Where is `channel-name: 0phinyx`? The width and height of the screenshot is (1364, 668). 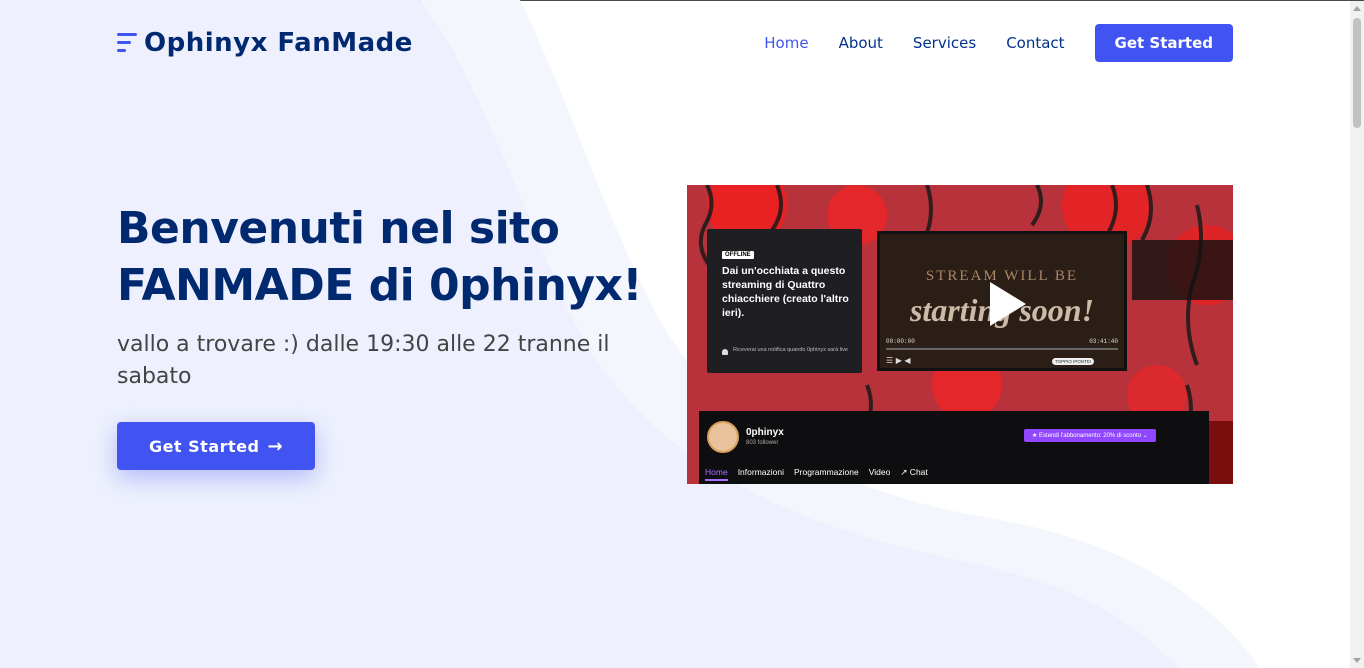
channel-name: 0phinyx is located at coordinates (765, 432).